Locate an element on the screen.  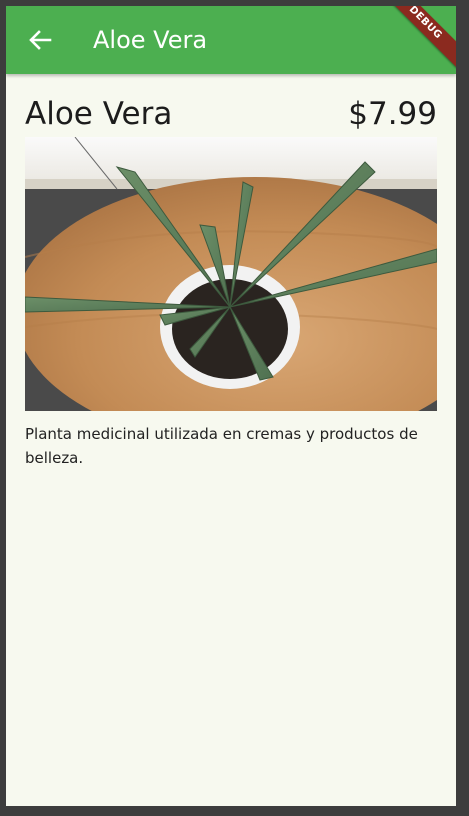
arrow-back-icon is located at coordinates (40, 40).